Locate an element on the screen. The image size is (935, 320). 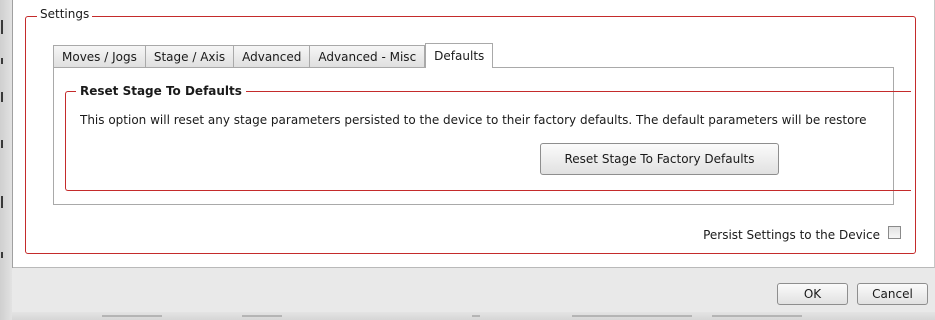
panel-left-border is located at coordinates (12, 134).